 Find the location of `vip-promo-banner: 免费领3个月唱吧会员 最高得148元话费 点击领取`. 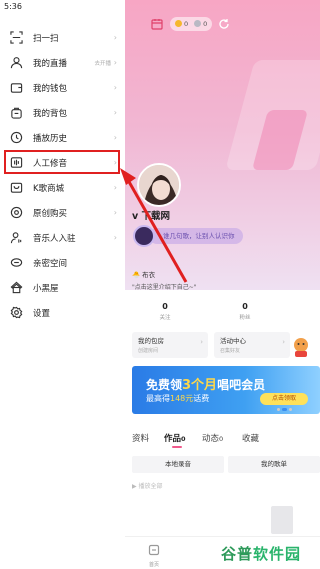

vip-promo-banner: 免费领3个月唱吧会员 最高得148元话费 点击领取 is located at coordinates (226, 390).